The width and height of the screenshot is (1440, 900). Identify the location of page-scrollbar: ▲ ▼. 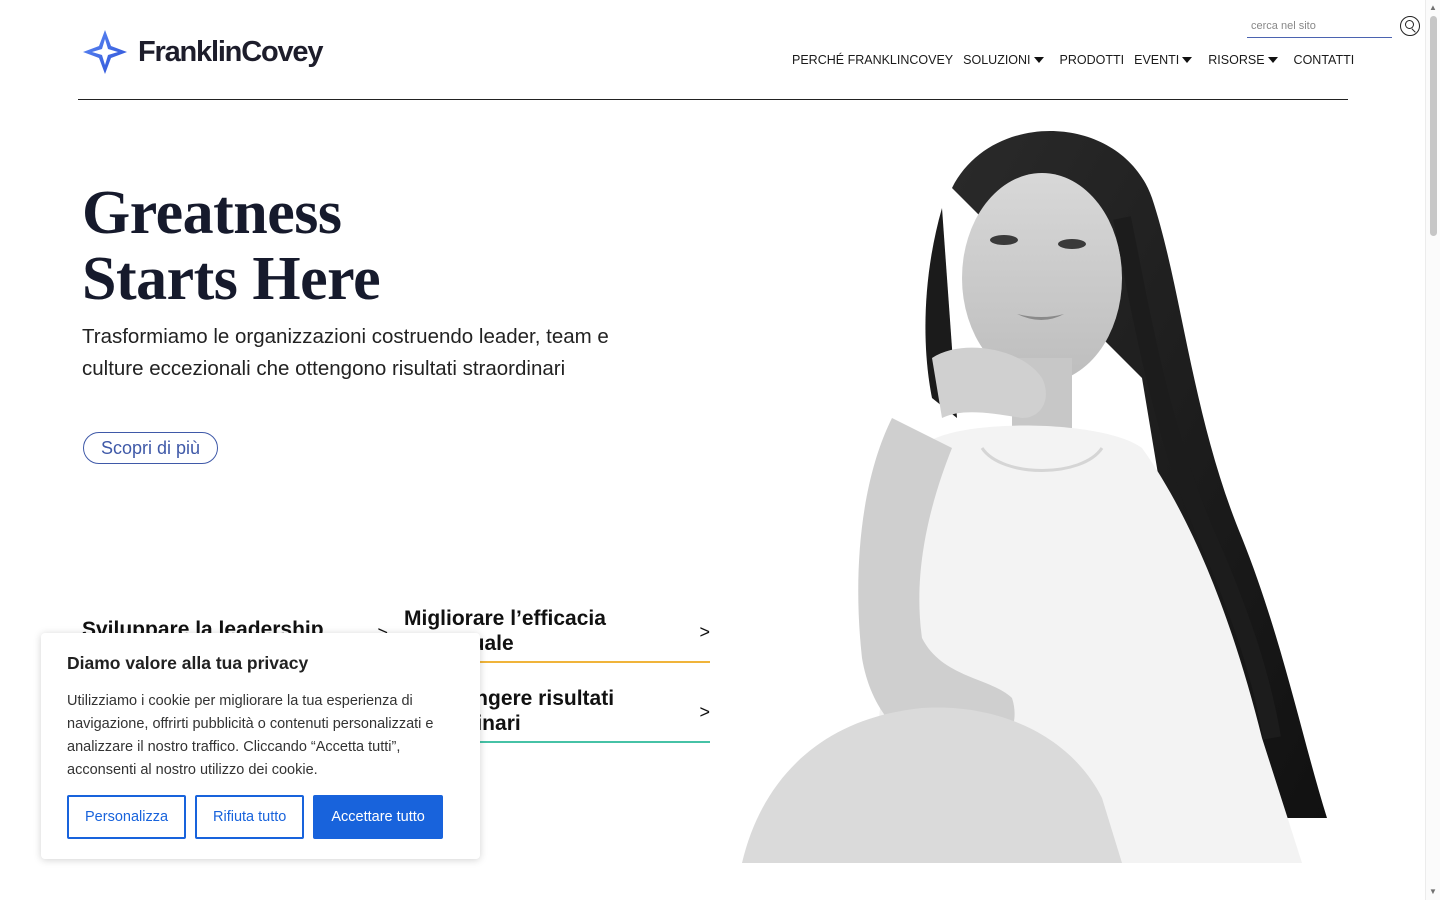
(1432, 450).